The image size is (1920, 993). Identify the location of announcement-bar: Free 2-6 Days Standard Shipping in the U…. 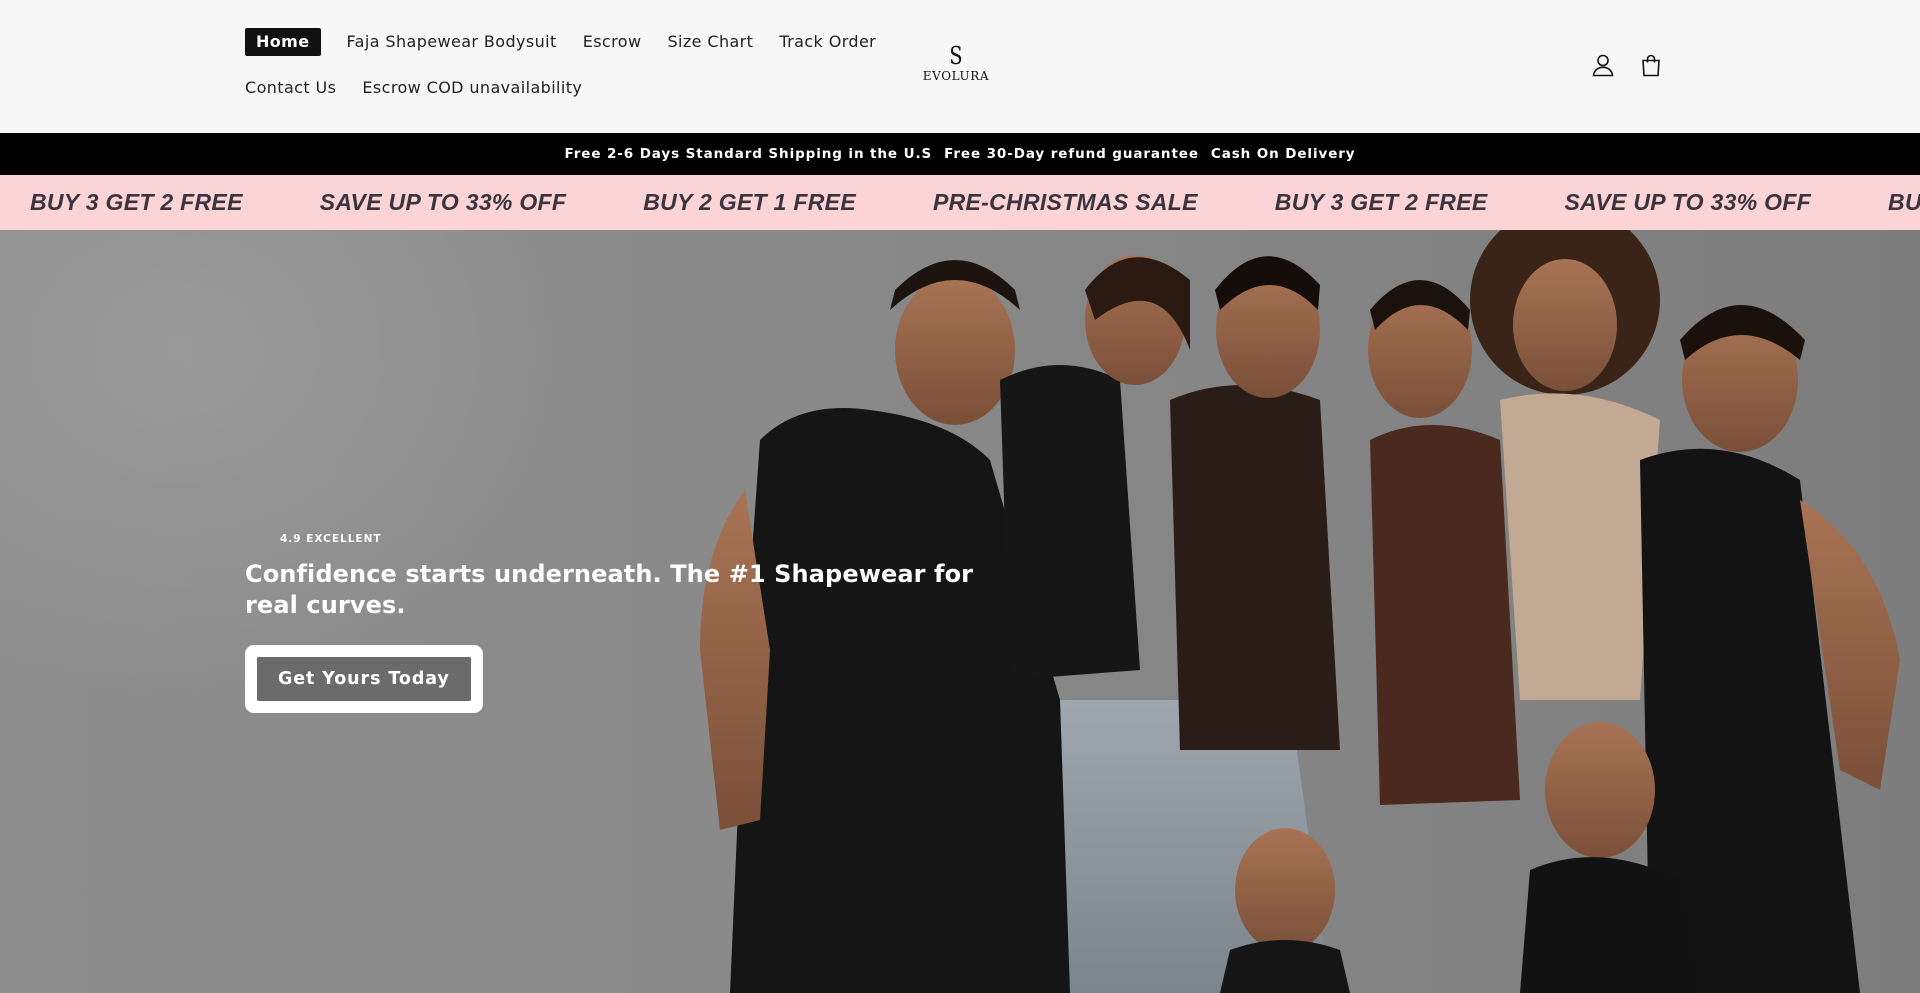
(960, 154).